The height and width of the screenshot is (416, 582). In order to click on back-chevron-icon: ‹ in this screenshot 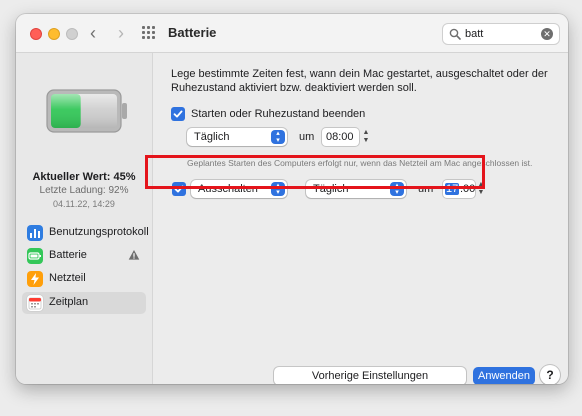, I will do `click(93, 33)`.